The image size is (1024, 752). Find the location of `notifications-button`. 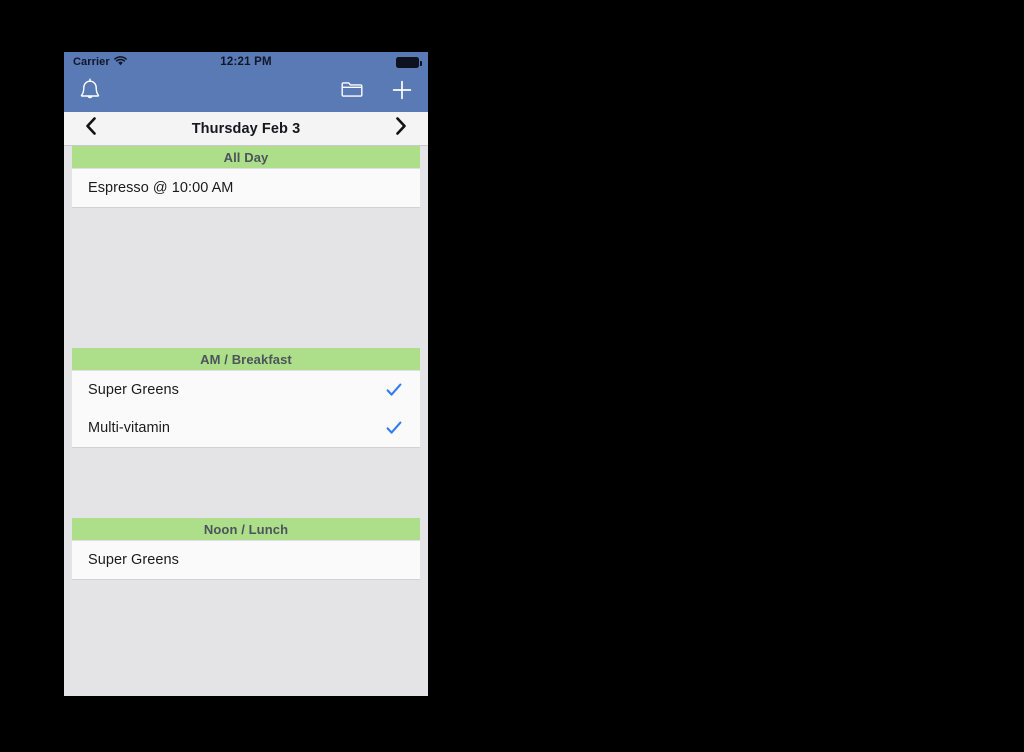

notifications-button is located at coordinates (90, 92).